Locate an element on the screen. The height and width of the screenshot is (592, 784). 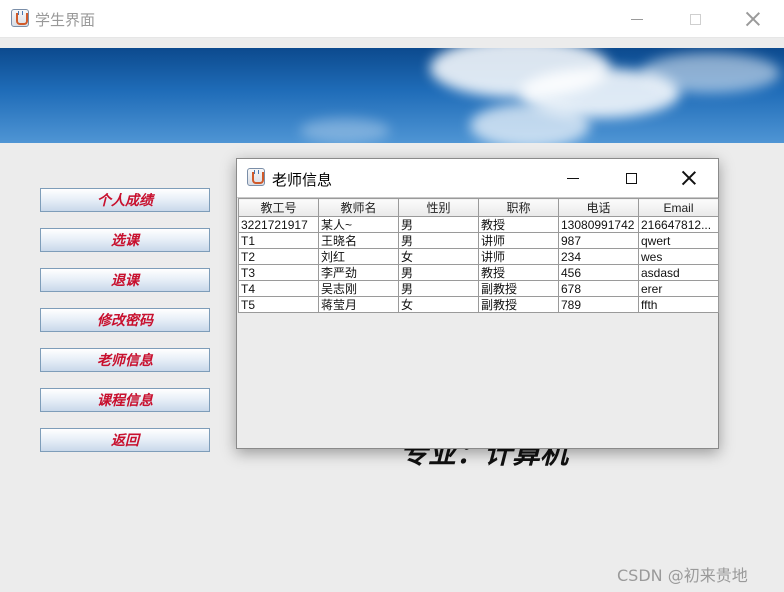
dialog-title: 老师信息 is located at coordinates (302, 180).